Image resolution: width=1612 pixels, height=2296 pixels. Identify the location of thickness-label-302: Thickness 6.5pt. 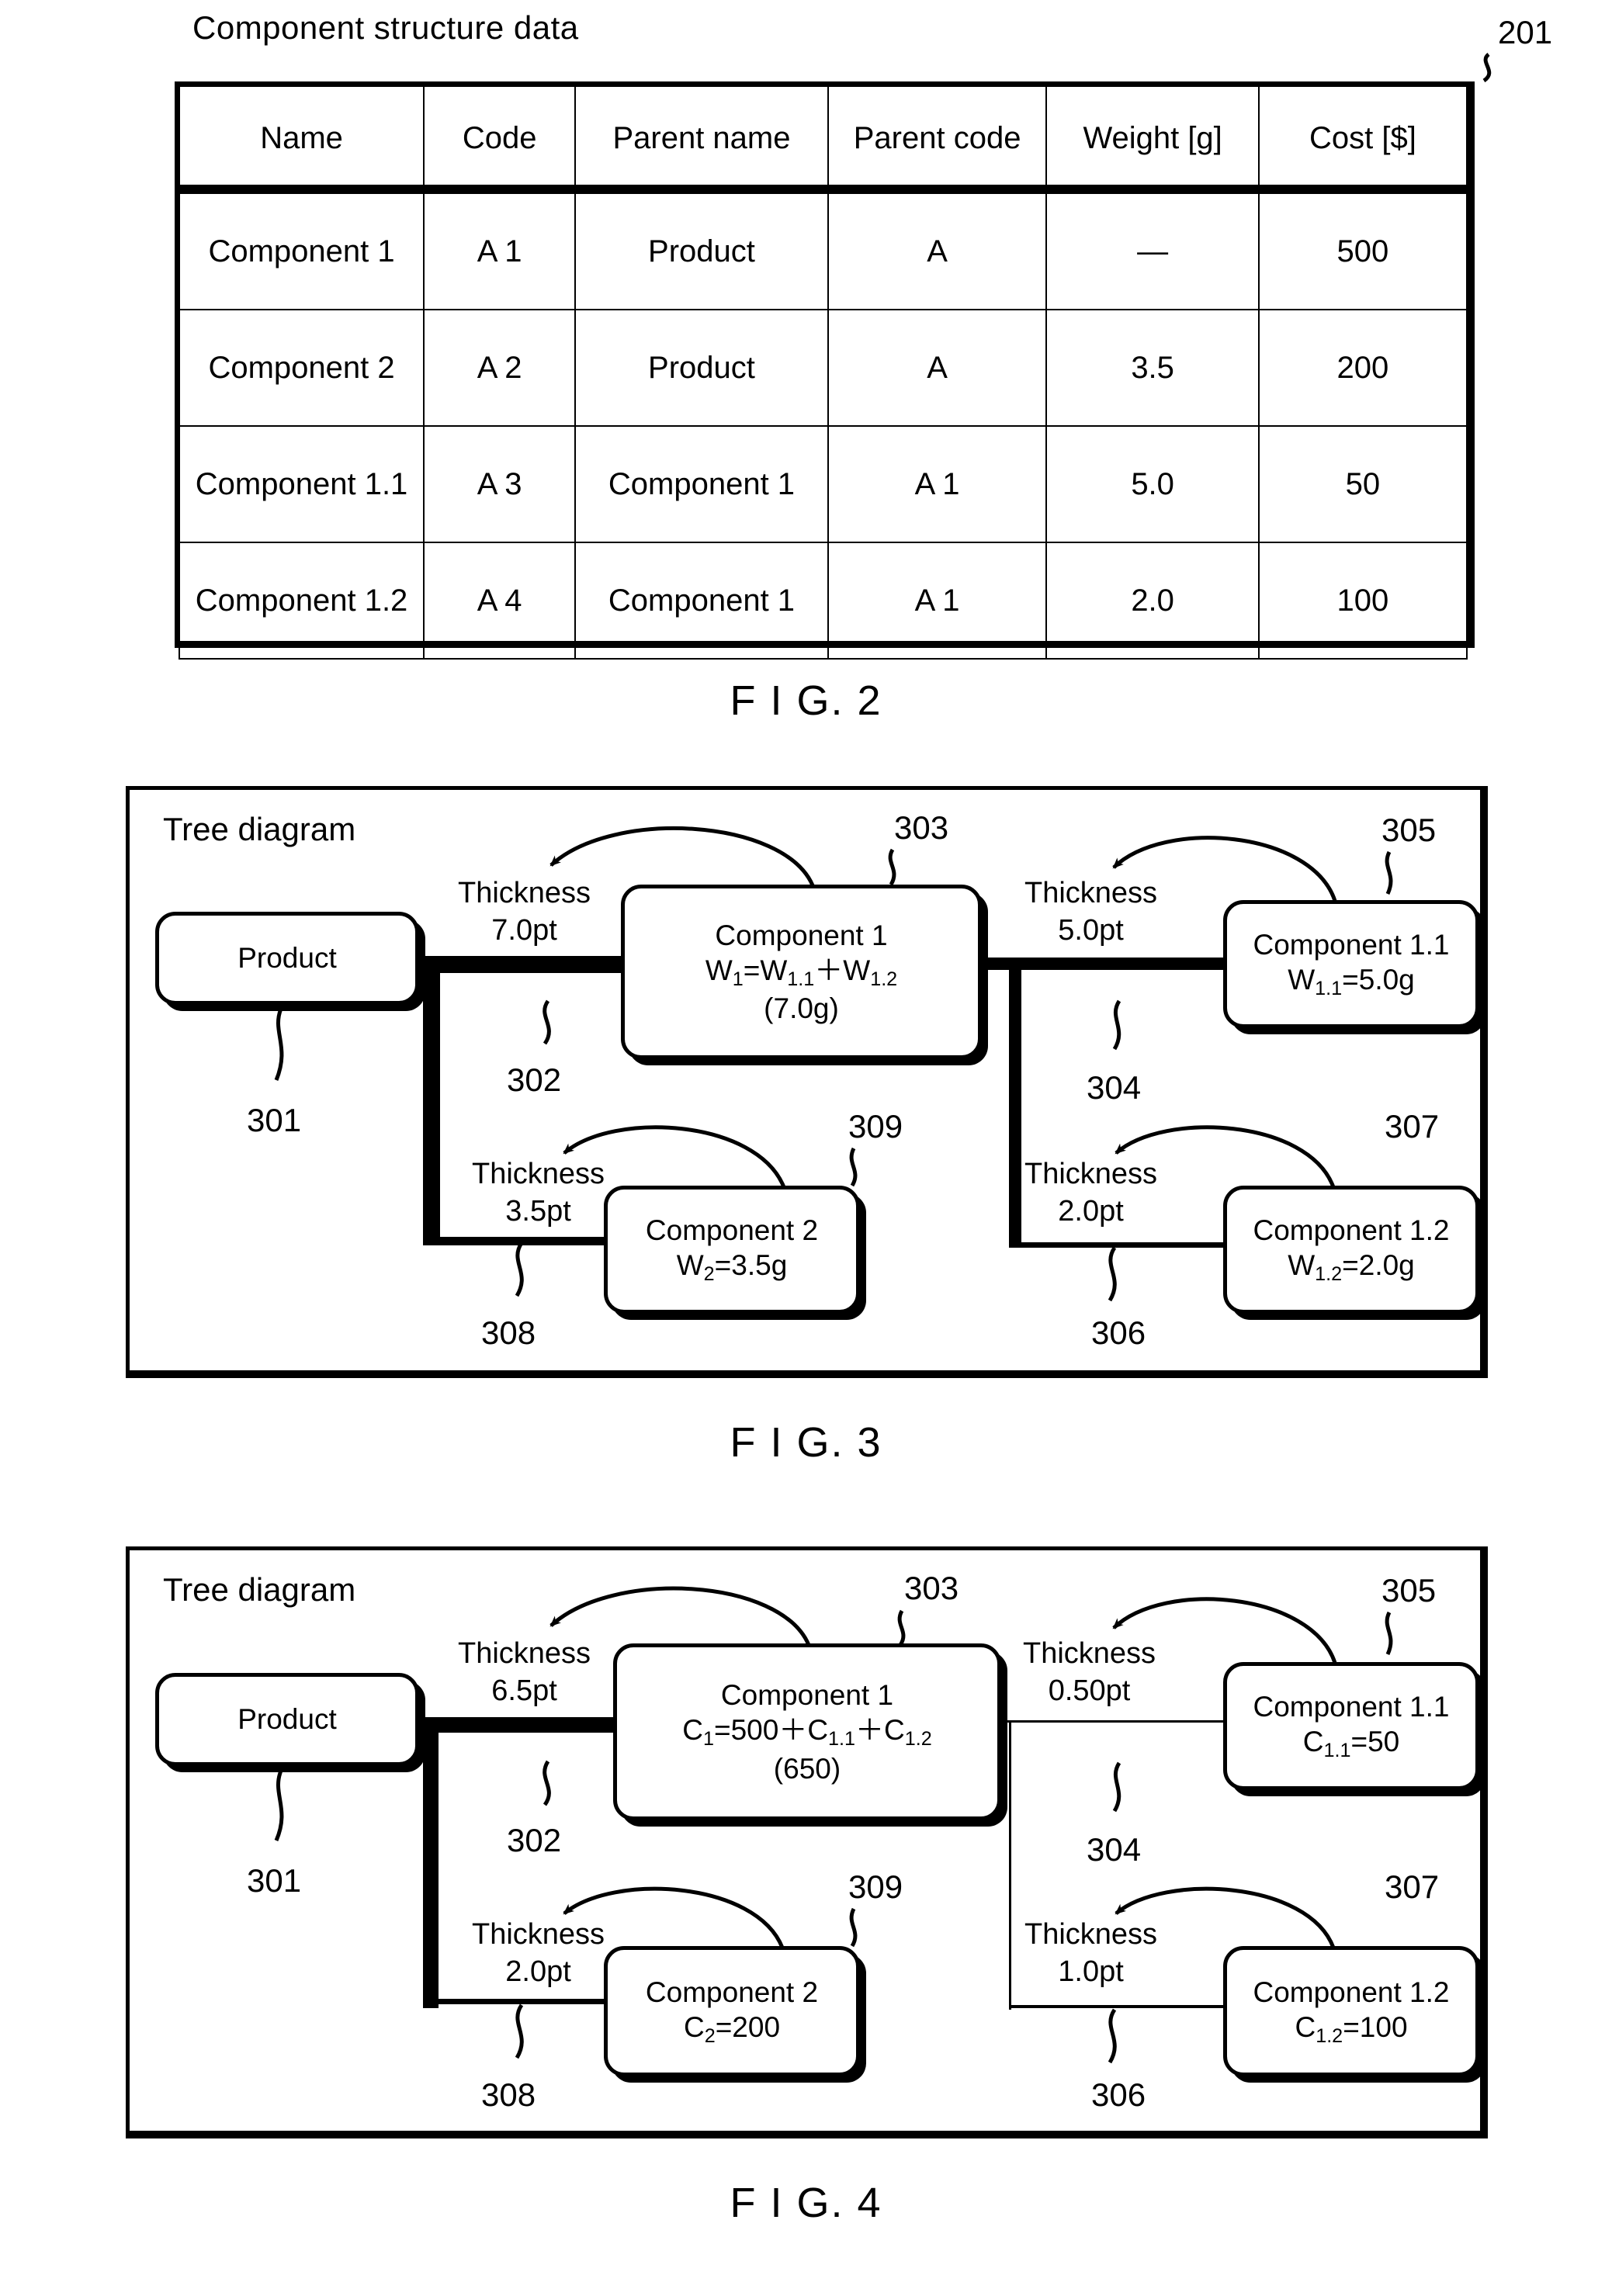
(525, 1672).